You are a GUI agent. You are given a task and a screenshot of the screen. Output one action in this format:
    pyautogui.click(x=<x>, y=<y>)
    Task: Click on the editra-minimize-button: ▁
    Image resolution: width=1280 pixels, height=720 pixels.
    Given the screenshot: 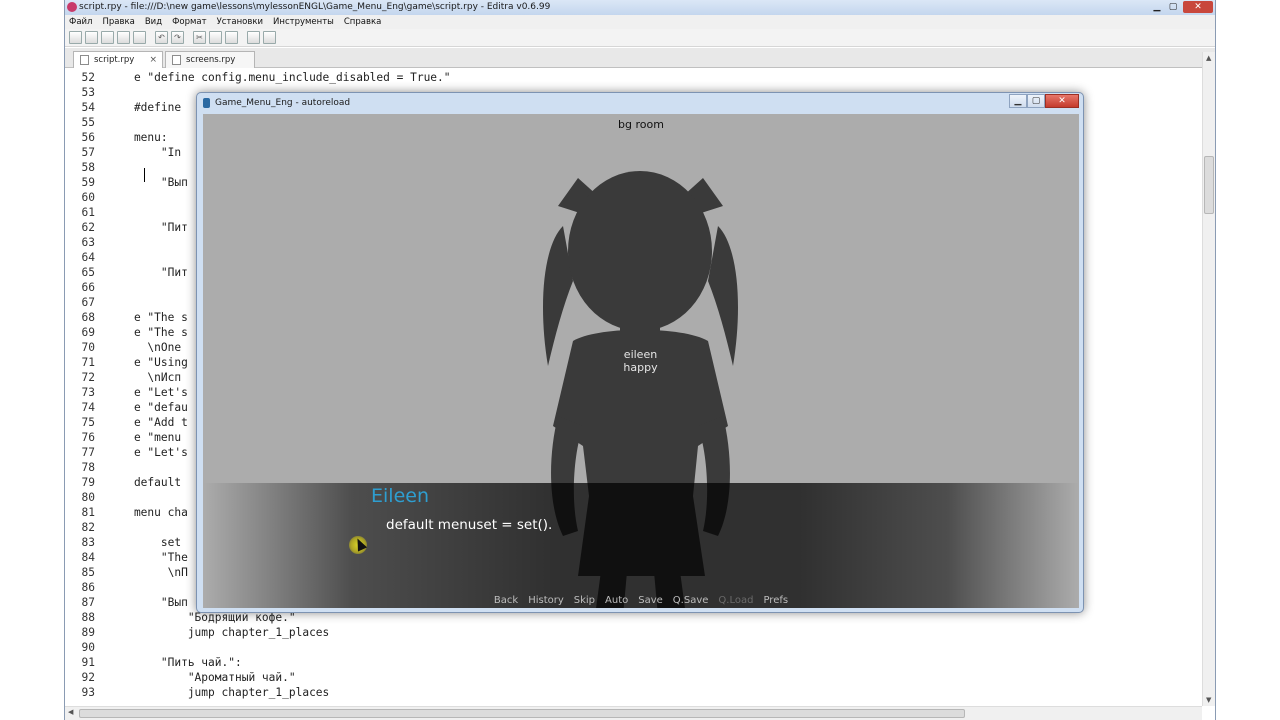 What is the action you would take?
    pyautogui.click(x=1157, y=7)
    